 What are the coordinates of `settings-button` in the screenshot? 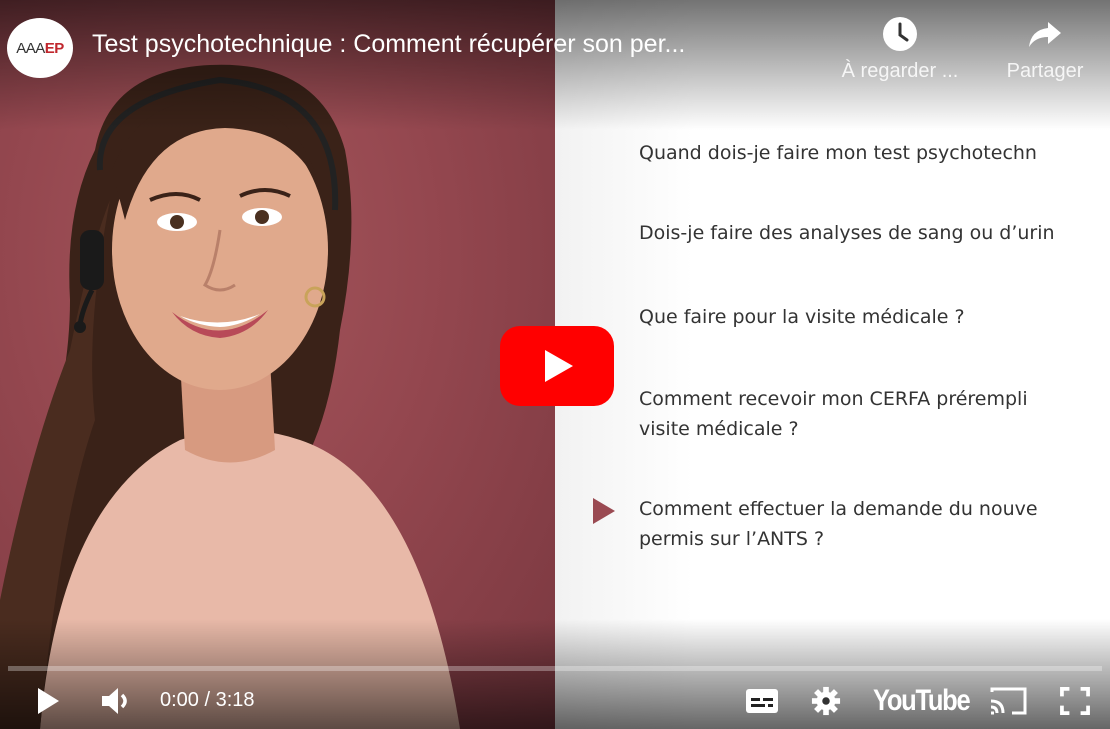 It's located at (826, 700).